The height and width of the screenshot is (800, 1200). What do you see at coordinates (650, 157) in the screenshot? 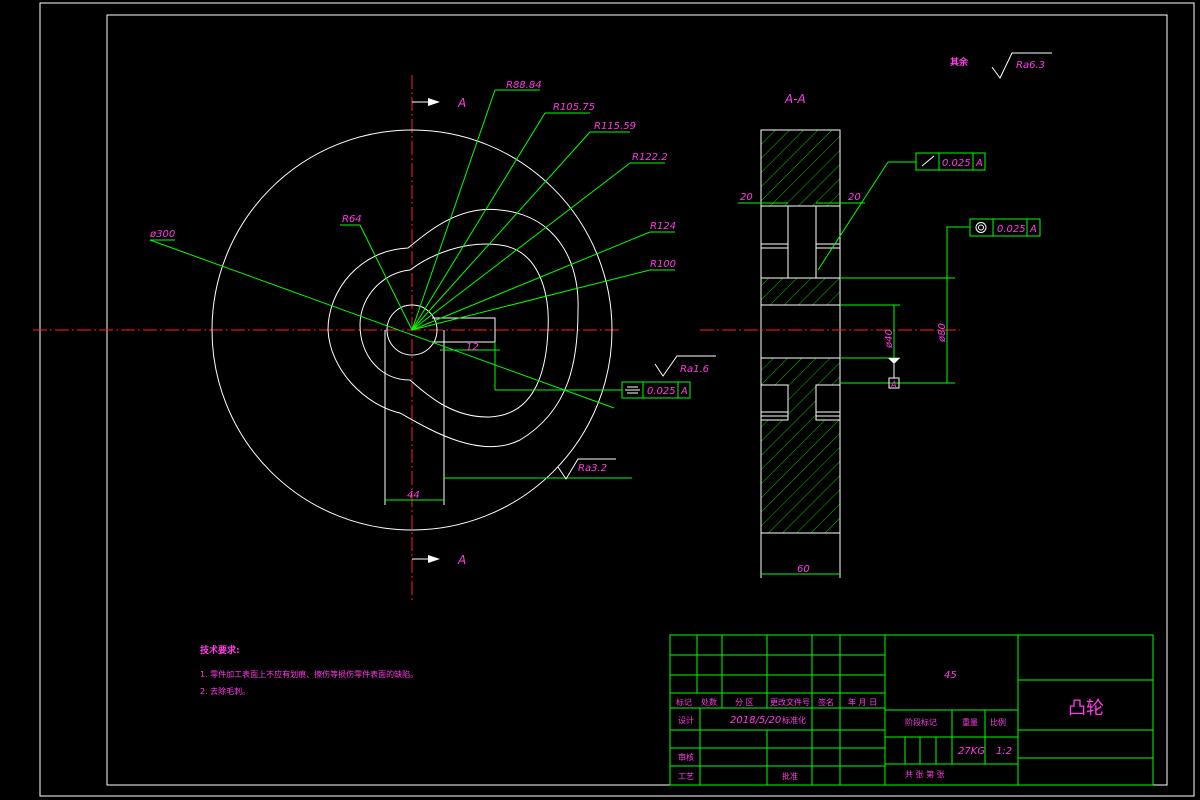
I see `radius-r122: R122.2` at bounding box center [650, 157].